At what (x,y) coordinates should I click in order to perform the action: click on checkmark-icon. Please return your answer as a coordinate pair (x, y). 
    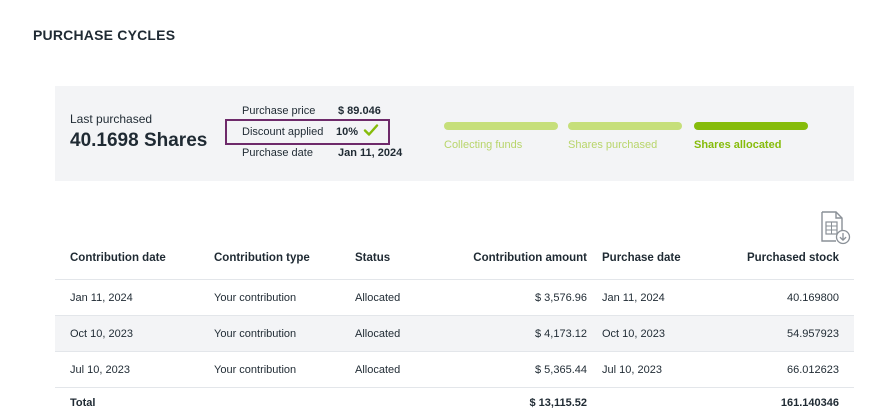
    Looking at the image, I should click on (371, 130).